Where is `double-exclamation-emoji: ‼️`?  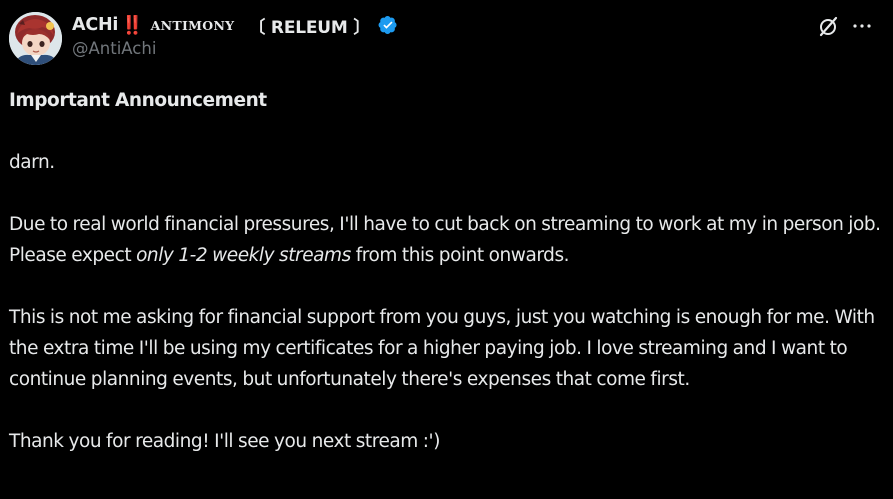
double-exclamation-emoji: ‼️ is located at coordinates (132, 25).